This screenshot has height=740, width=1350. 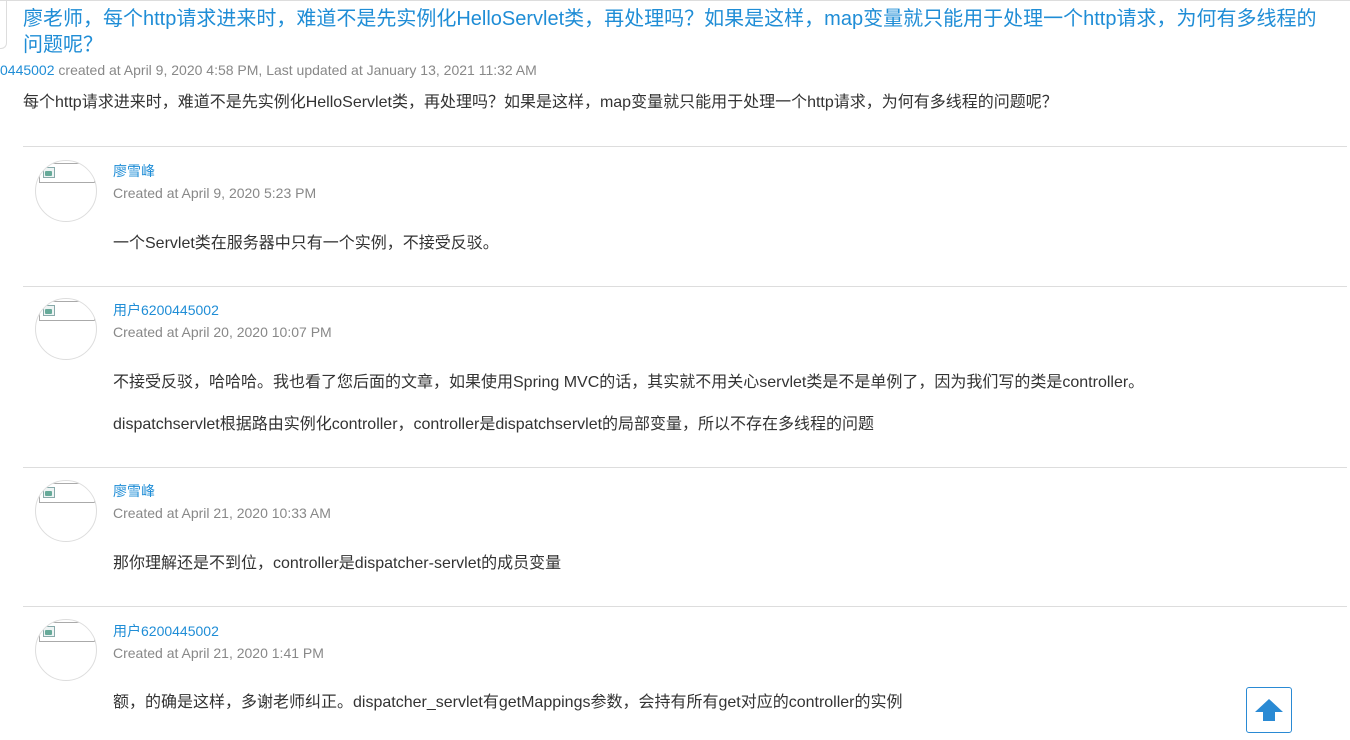 What do you see at coordinates (675, 0) in the screenshot?
I see `top-rule` at bounding box center [675, 0].